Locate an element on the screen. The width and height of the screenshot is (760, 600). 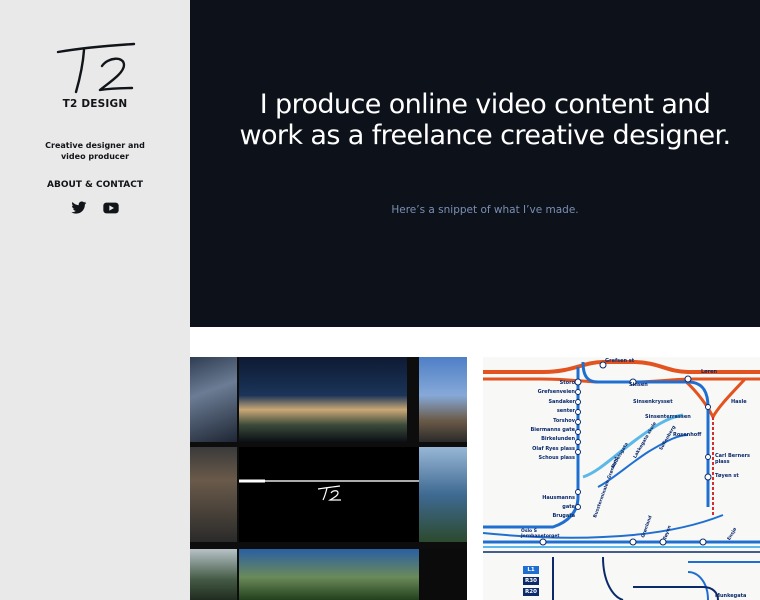
station-label: Olaf Ryes plass is located at coordinates (553, 448).